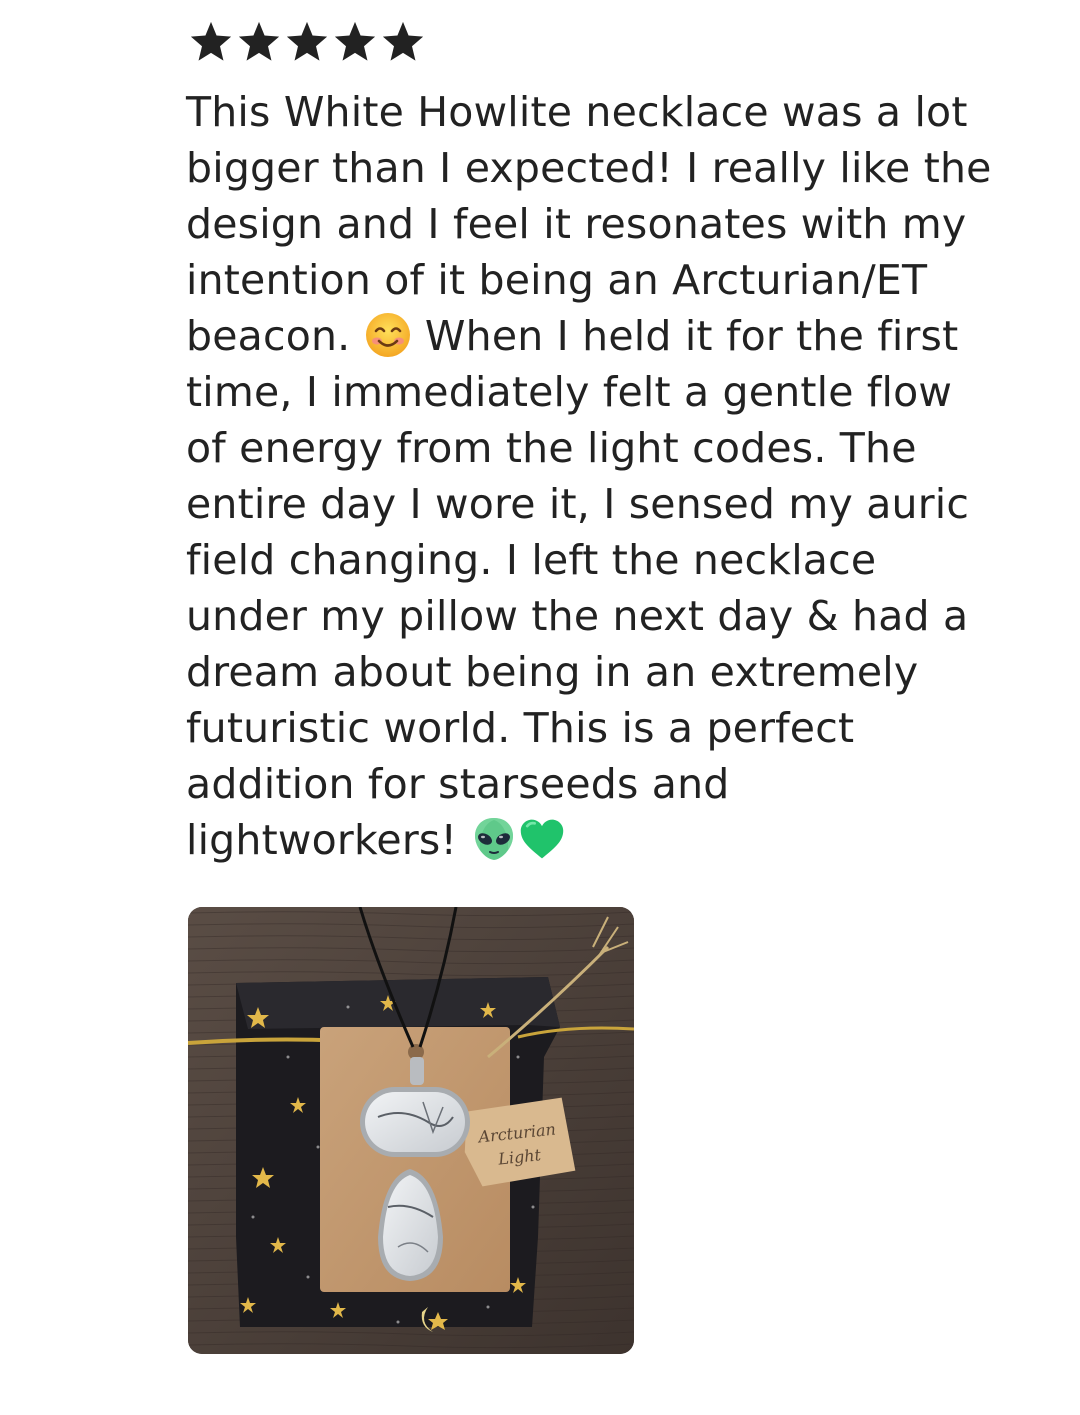 This screenshot has height=1415, width=1080. I want to click on review-line-part: beacon., so click(268, 336).